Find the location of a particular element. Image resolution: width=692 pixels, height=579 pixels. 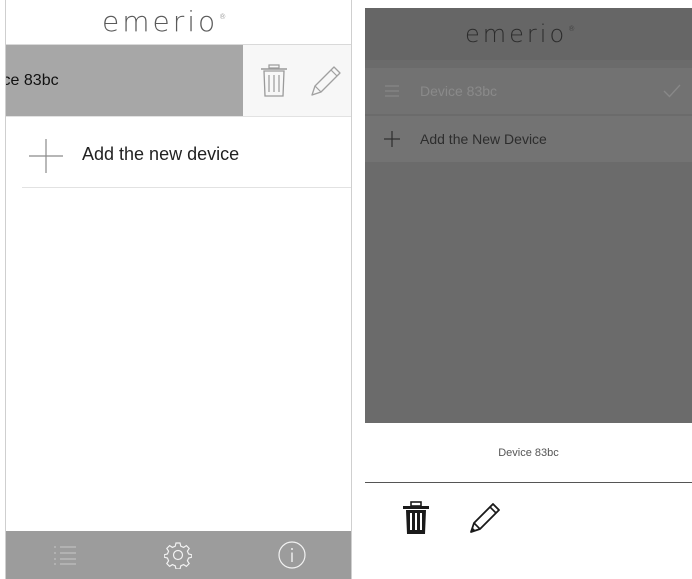

gear-icon is located at coordinates (178, 555).